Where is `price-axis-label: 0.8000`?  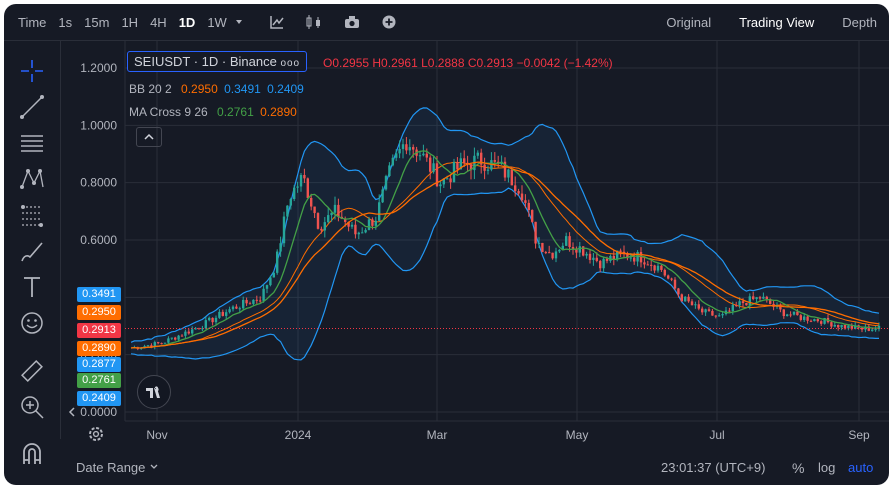 price-axis-label: 0.8000 is located at coordinates (98, 183).